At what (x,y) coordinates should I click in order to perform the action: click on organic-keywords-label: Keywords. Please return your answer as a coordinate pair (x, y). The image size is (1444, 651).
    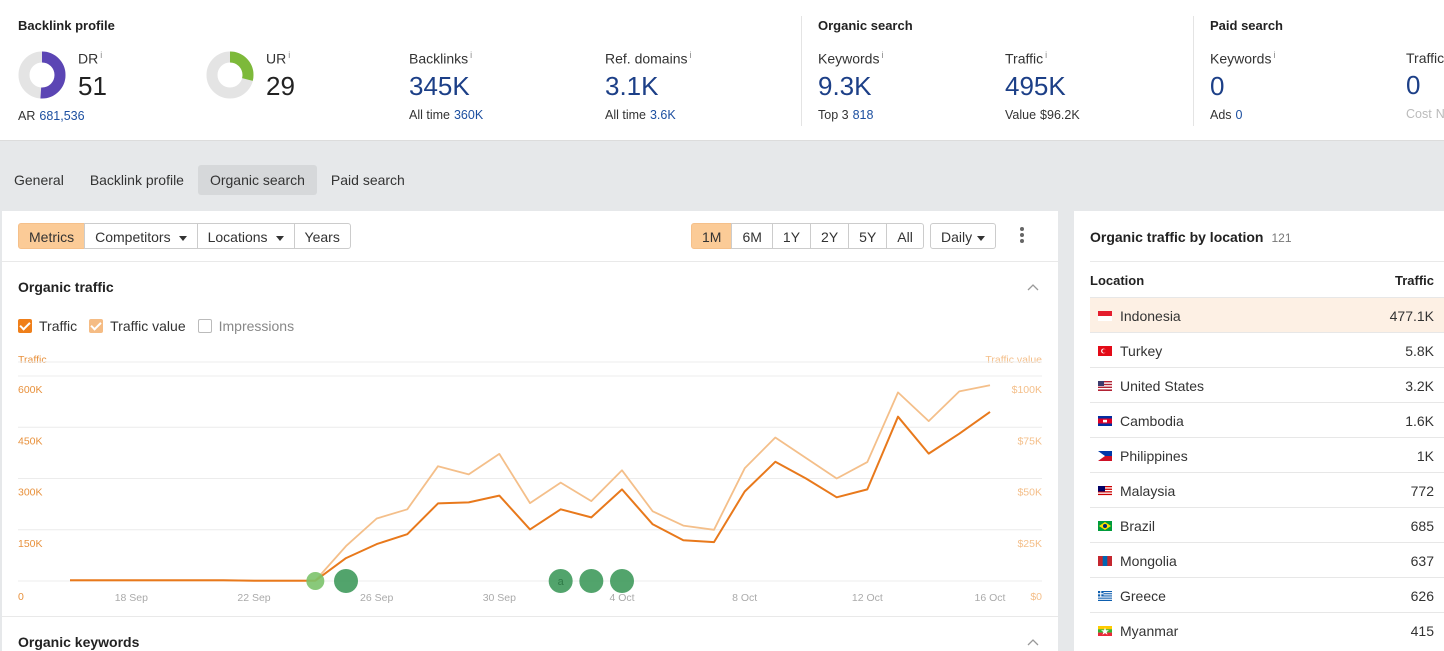
    Looking at the image, I should click on (848, 59).